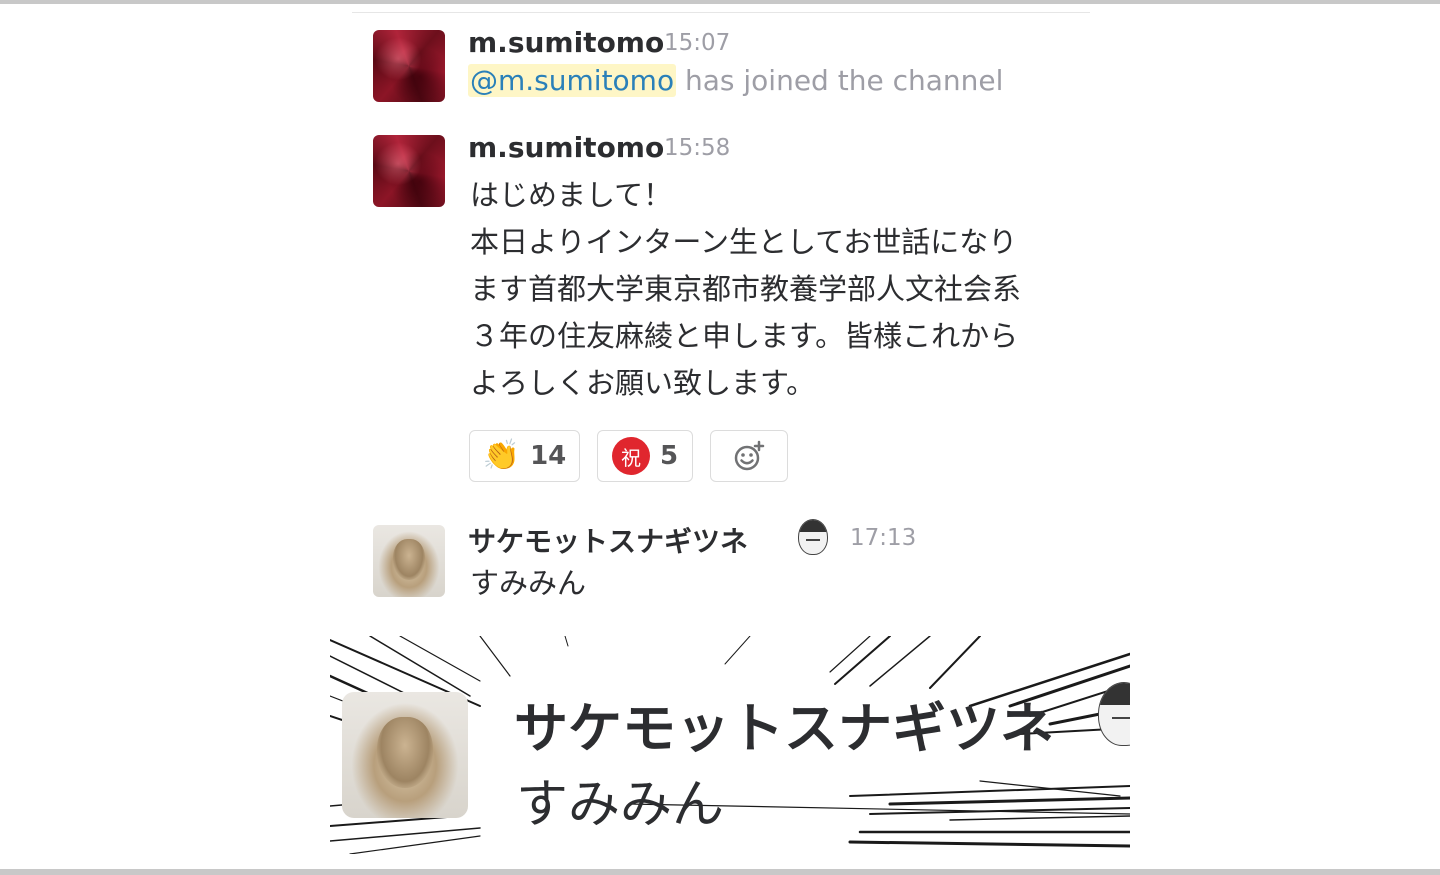 Image resolution: width=1440 pixels, height=875 pixels. I want to click on clapping-hands-icon: 👏, so click(501, 455).